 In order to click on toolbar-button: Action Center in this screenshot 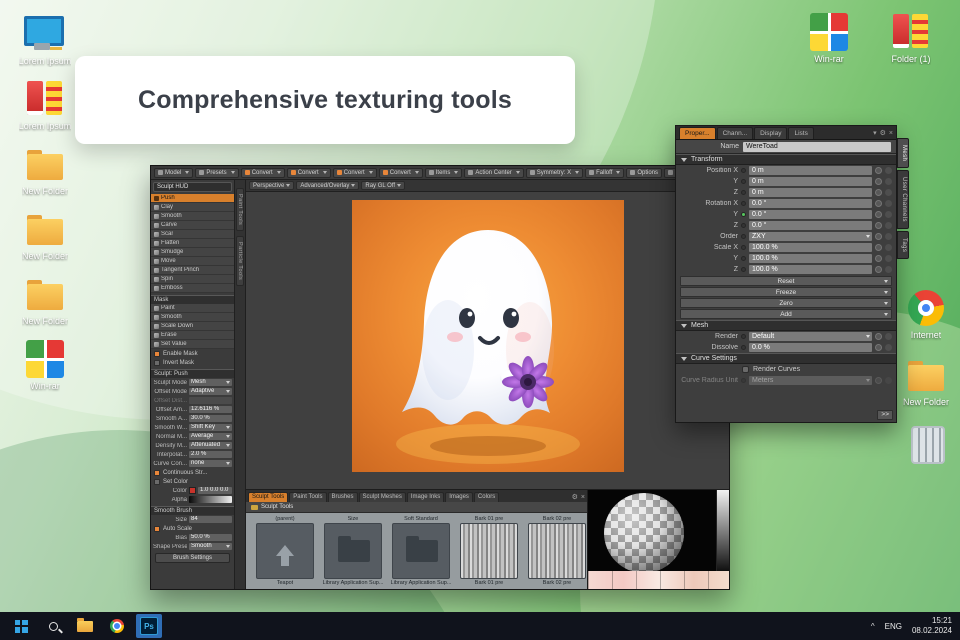, I will do `click(494, 172)`.